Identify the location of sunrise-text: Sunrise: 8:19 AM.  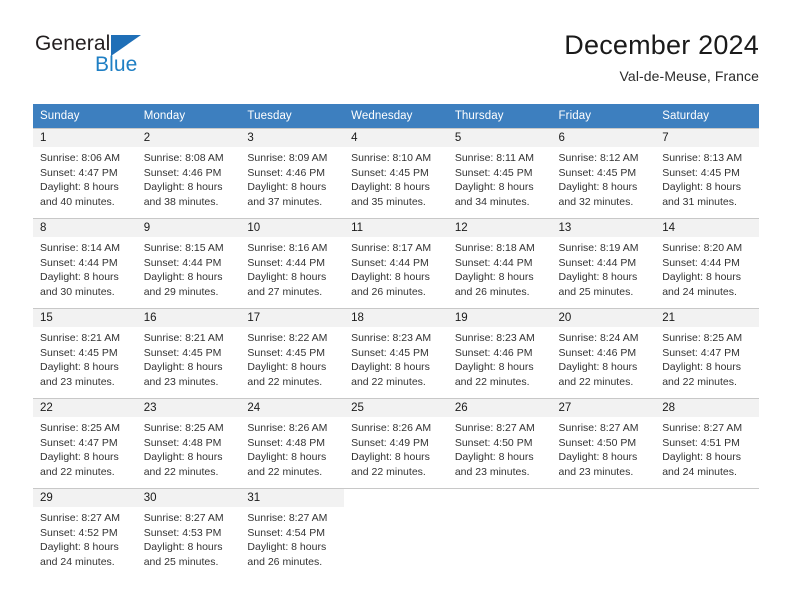
(598, 248).